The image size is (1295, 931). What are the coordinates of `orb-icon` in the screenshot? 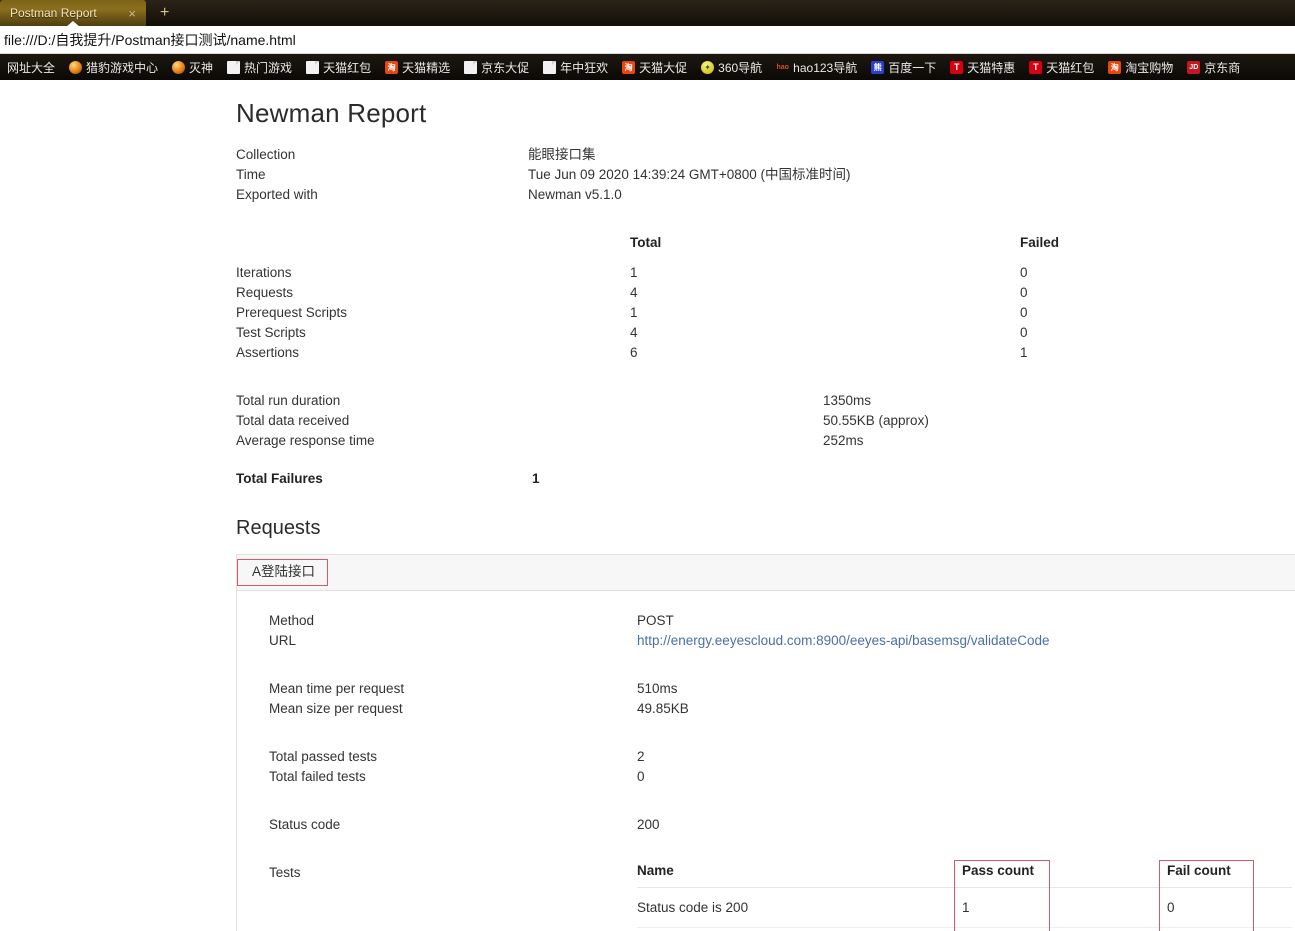 It's located at (179, 67).